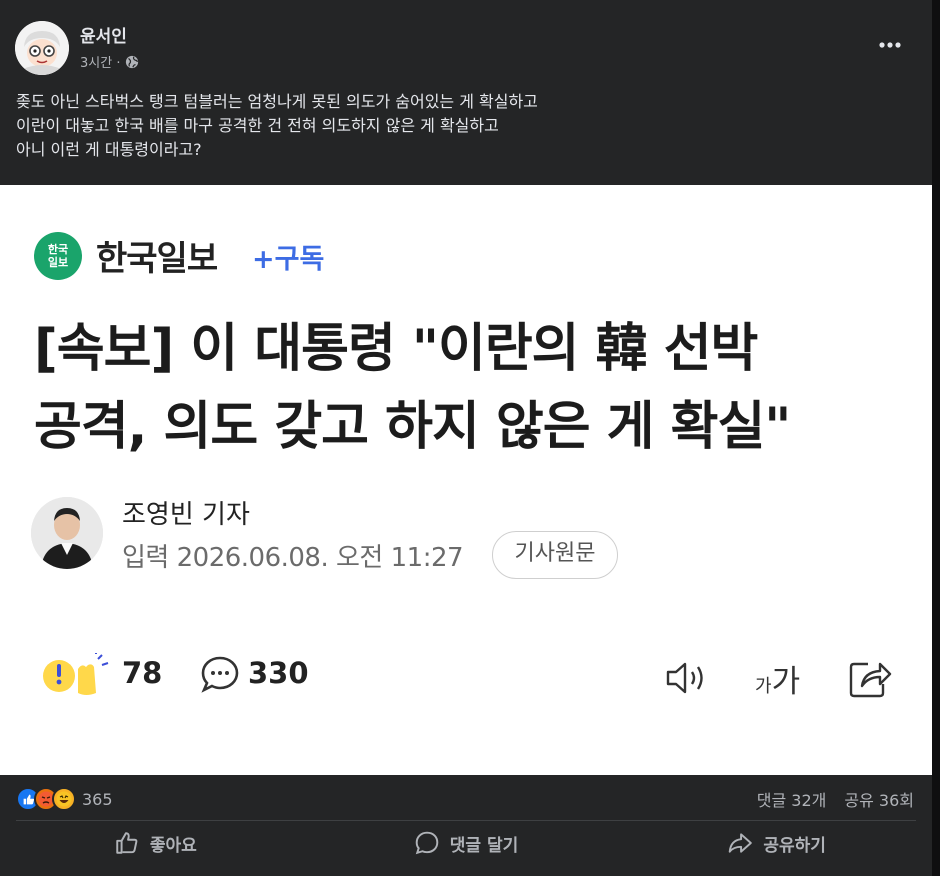  I want to click on like-button: 좋아요, so click(155, 843).